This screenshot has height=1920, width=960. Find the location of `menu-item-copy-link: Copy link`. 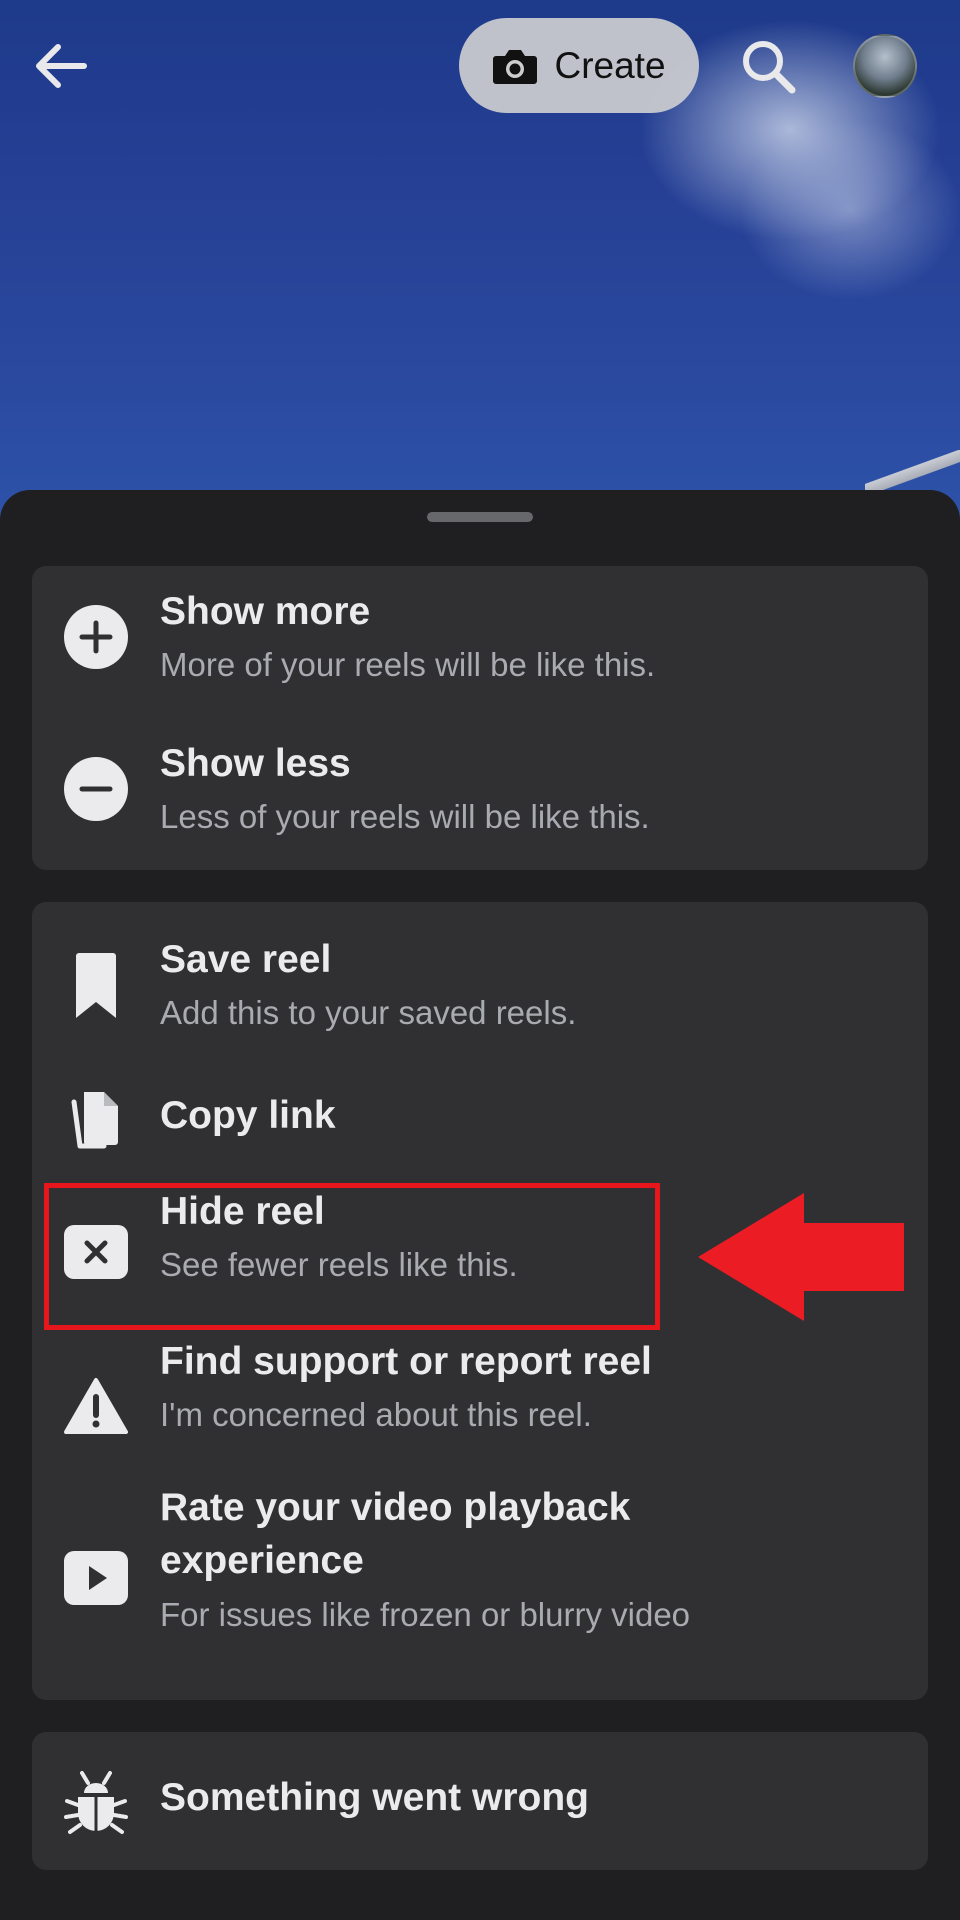

menu-item-copy-link: Copy link is located at coordinates (480, 1118).